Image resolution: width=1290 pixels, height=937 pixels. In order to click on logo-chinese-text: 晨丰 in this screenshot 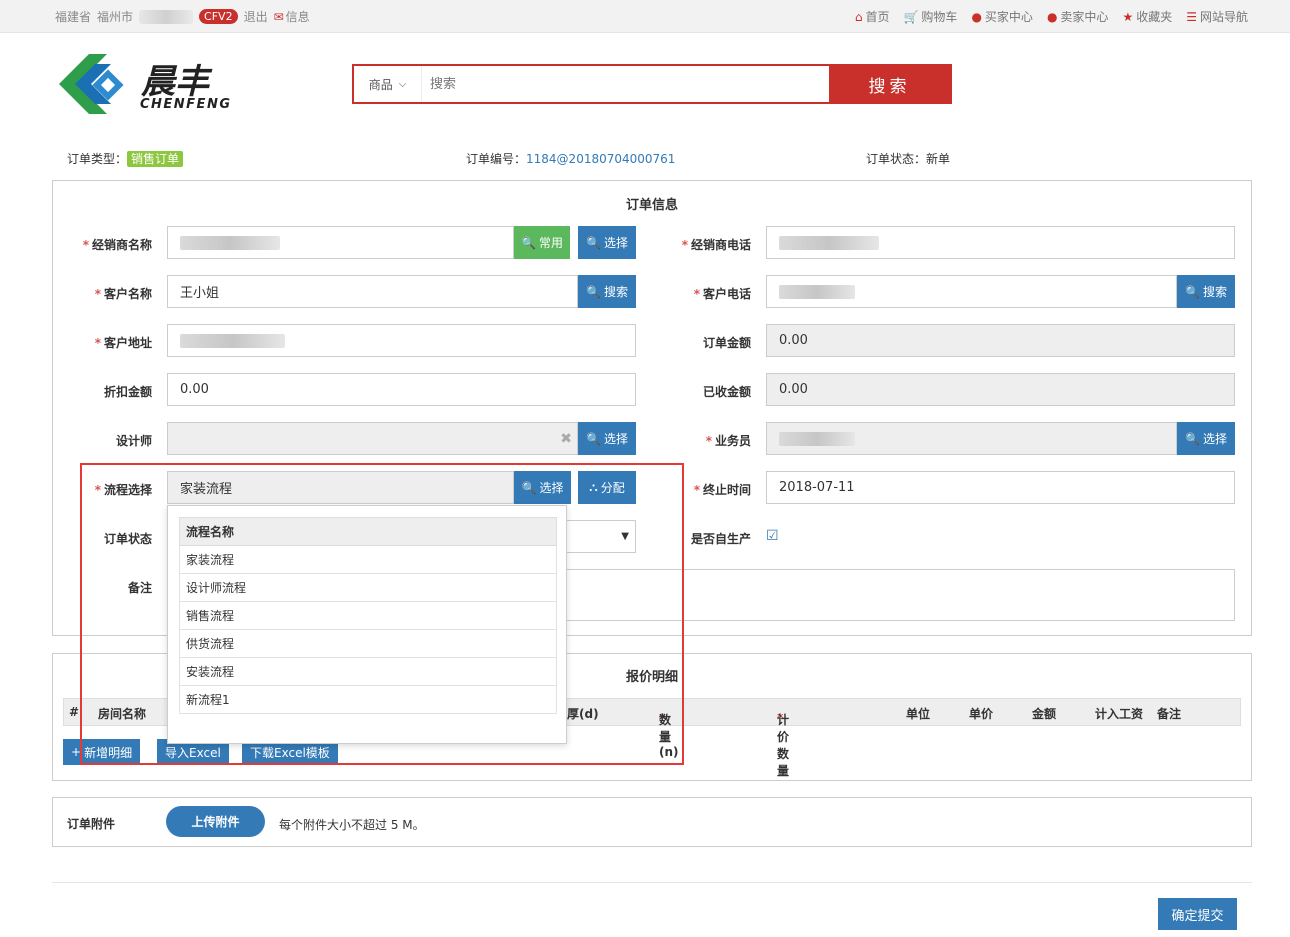, I will do `click(175, 82)`.